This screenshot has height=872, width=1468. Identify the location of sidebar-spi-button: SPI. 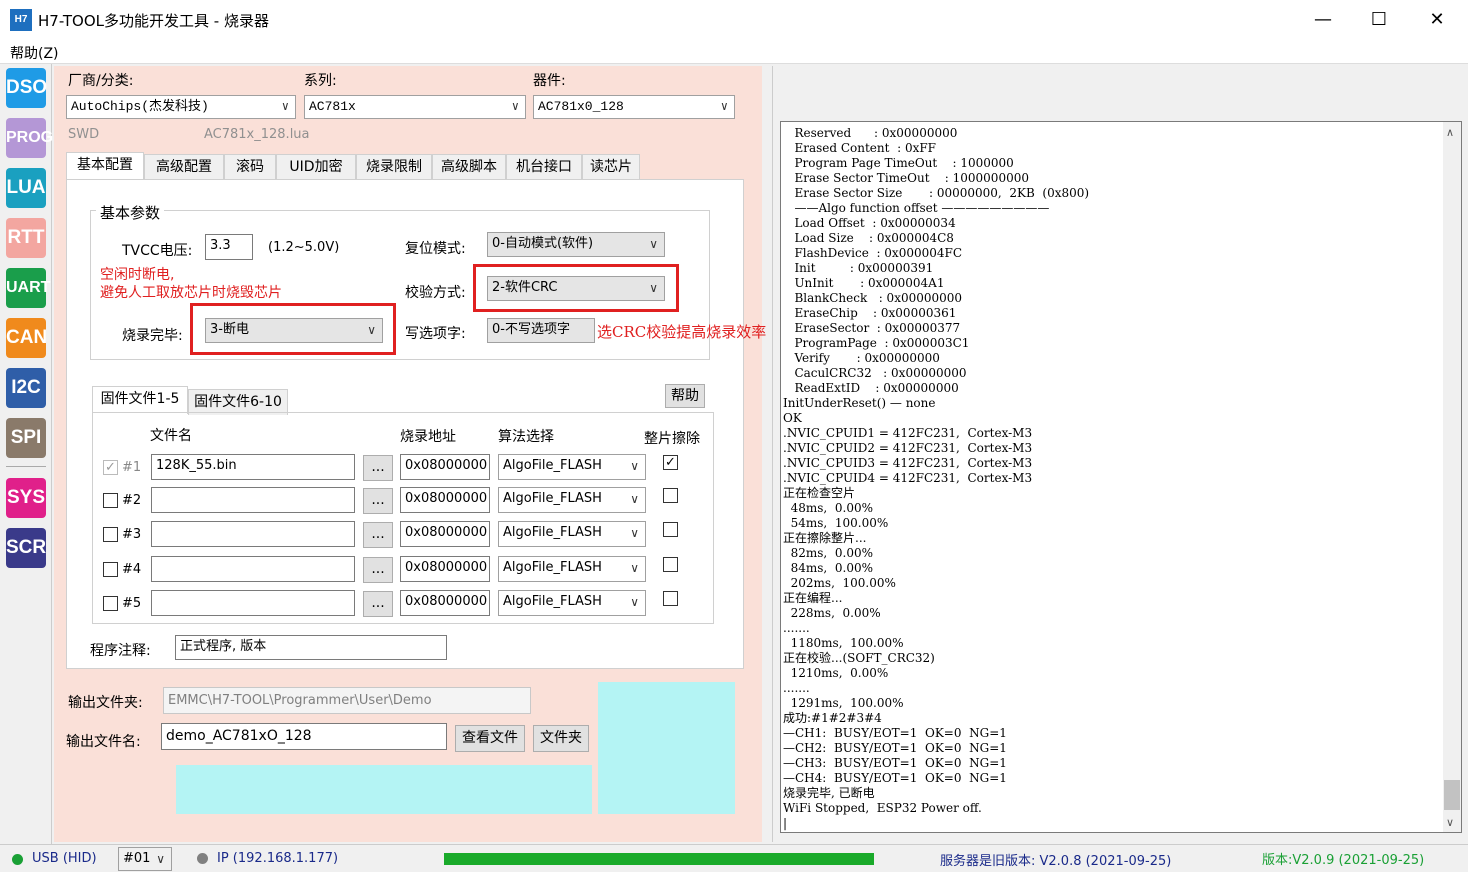
(26, 438).